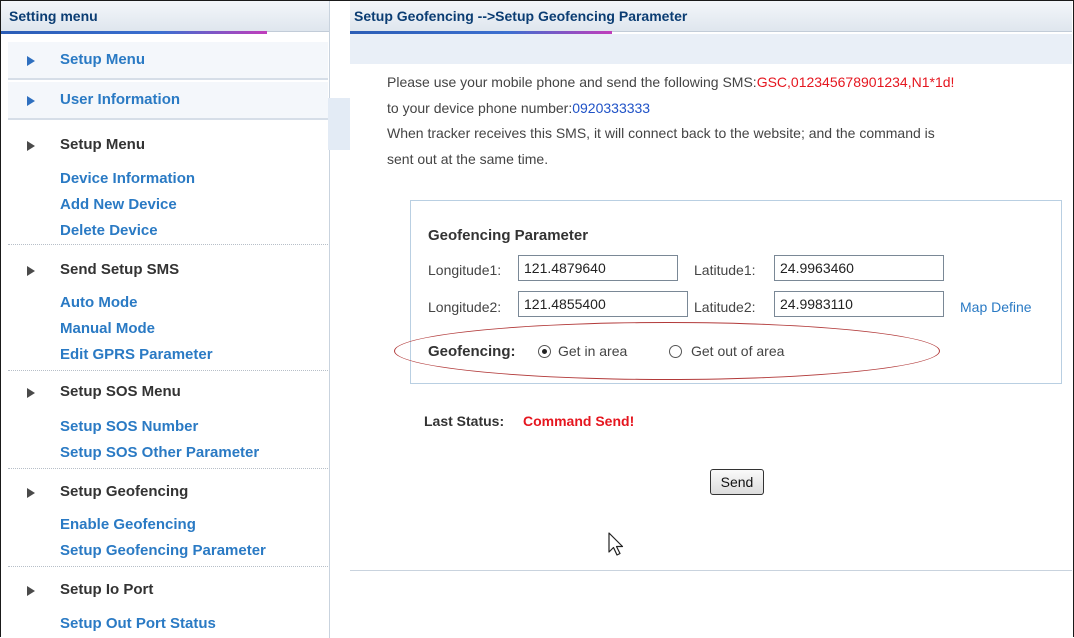  I want to click on instruction-line-2: to your device phone number:0920333333, so click(518, 108).